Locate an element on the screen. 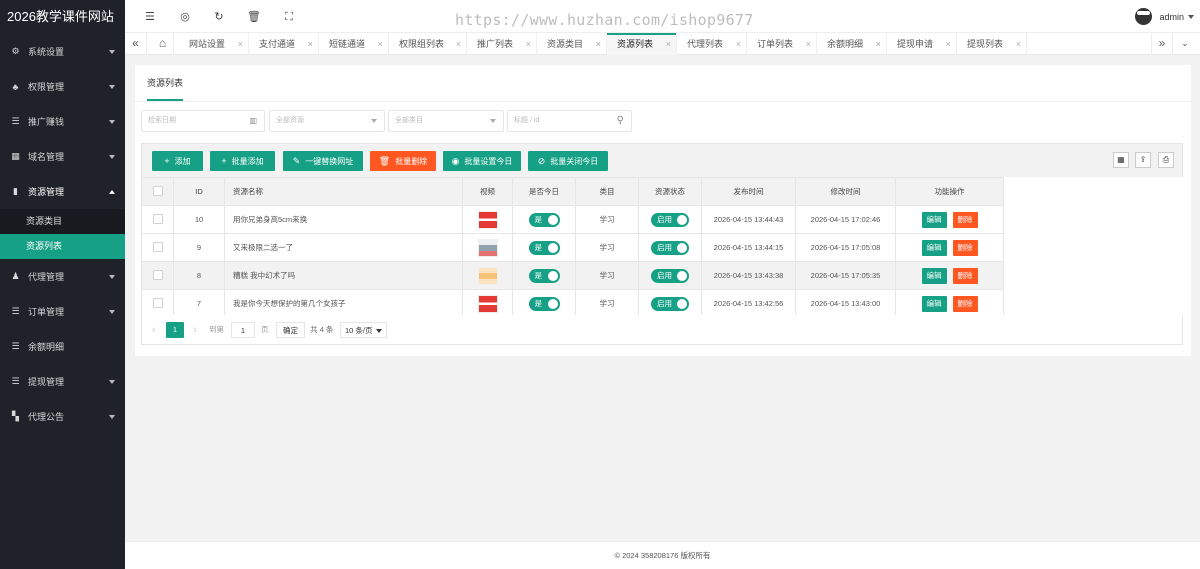 The image size is (1200, 569). export-icon: ⇪ is located at coordinates (1143, 160).